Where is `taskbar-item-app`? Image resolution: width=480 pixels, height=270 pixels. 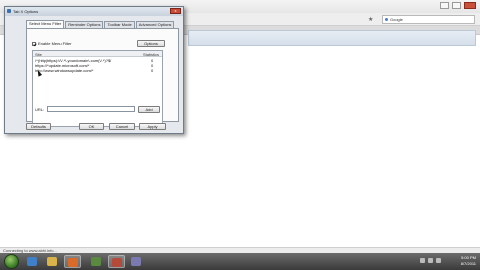
taskbar-item-app is located at coordinates (116, 261).